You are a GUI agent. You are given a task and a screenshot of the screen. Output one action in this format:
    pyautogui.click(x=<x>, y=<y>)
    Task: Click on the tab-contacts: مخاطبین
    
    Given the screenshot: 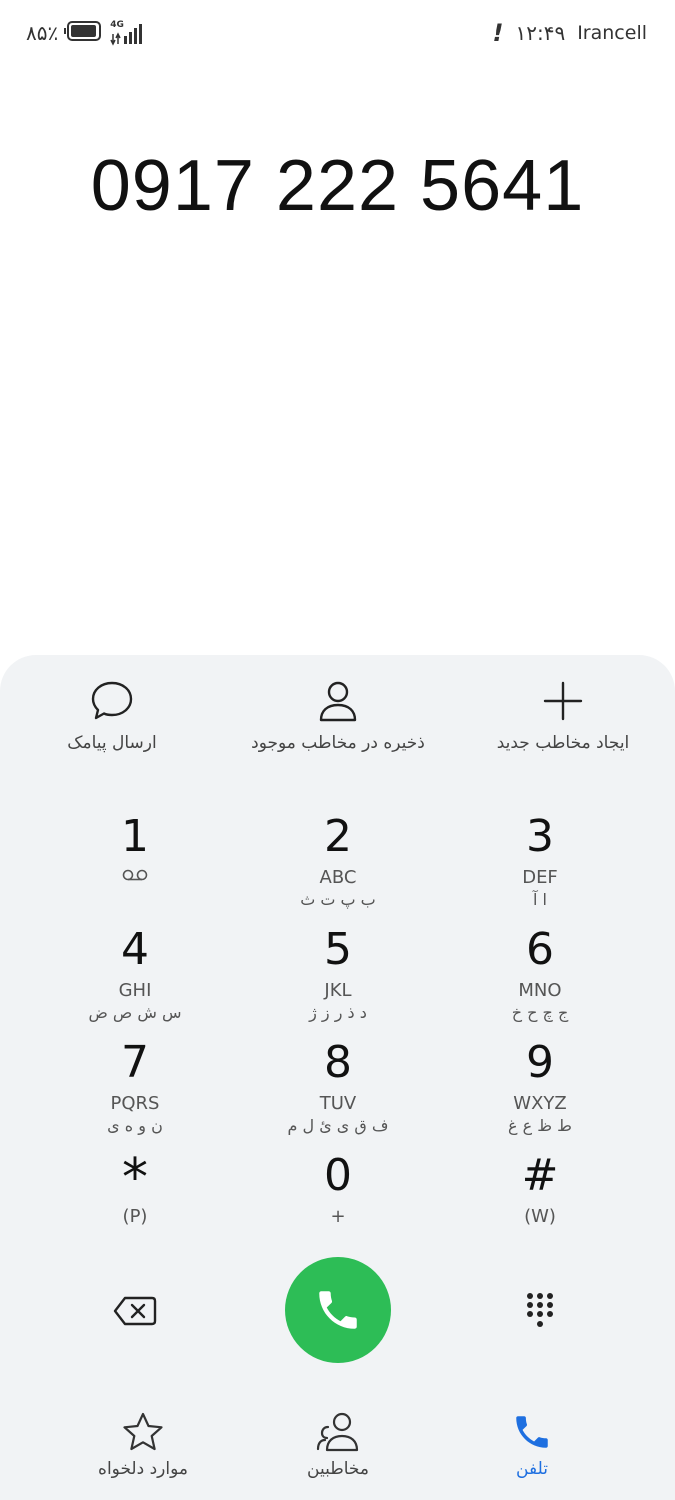 What is the action you would take?
    pyautogui.click(x=338, y=1445)
    